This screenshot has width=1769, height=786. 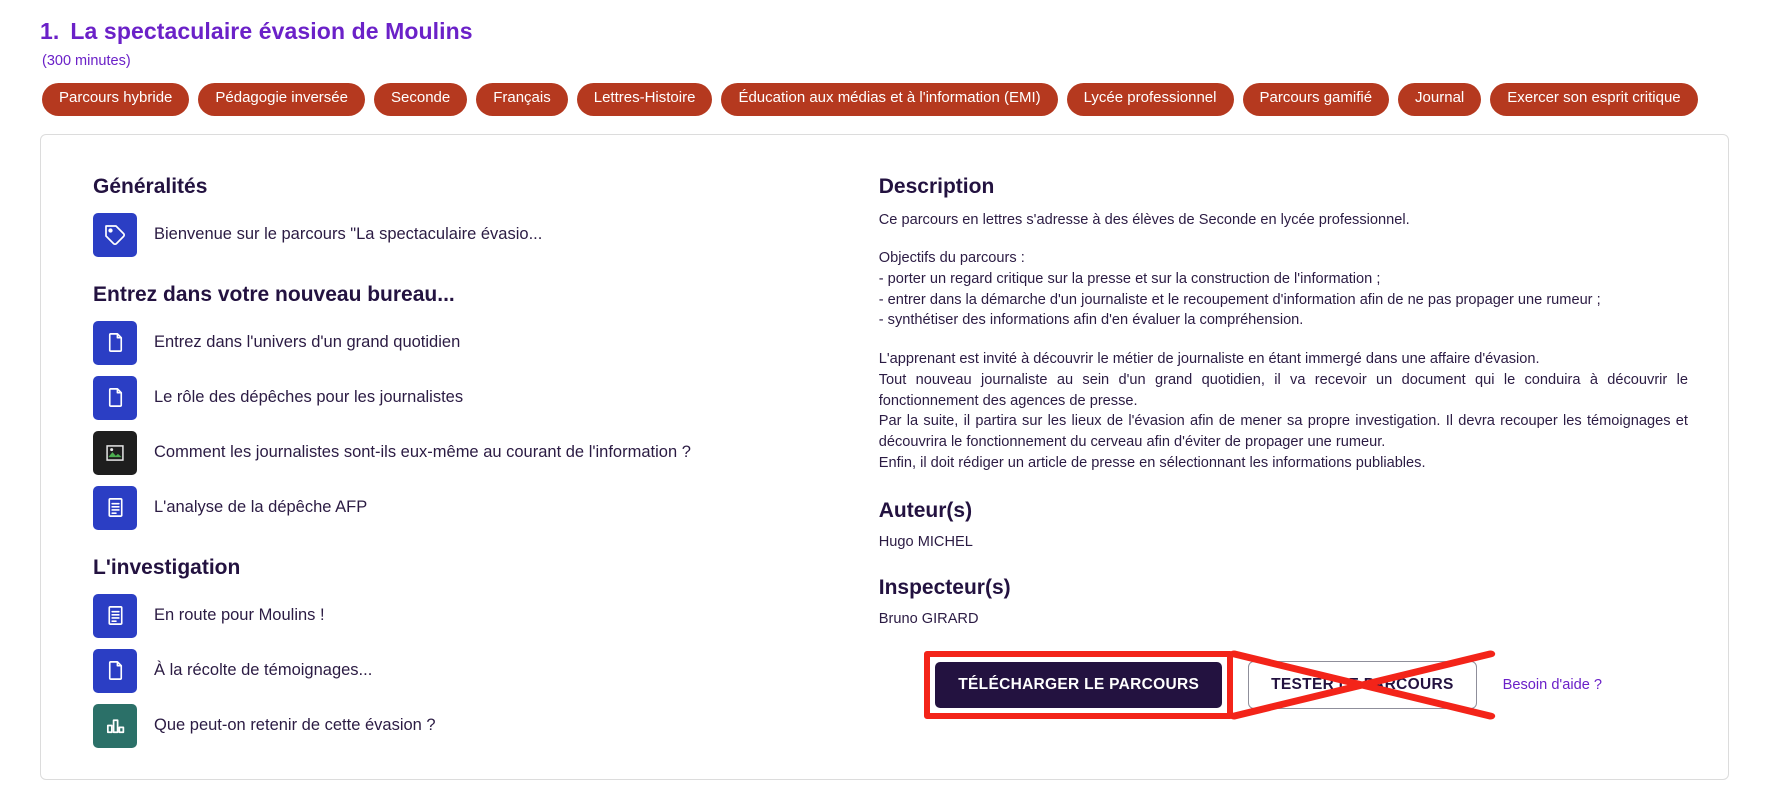 What do you see at coordinates (115, 452) in the screenshot?
I see `broken-image-icon` at bounding box center [115, 452].